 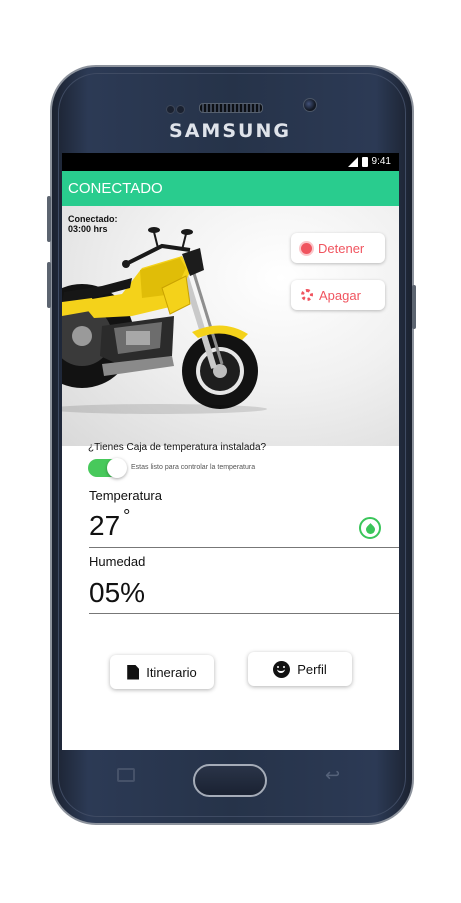 I want to click on humidity-value: 05%, so click(x=117, y=592).